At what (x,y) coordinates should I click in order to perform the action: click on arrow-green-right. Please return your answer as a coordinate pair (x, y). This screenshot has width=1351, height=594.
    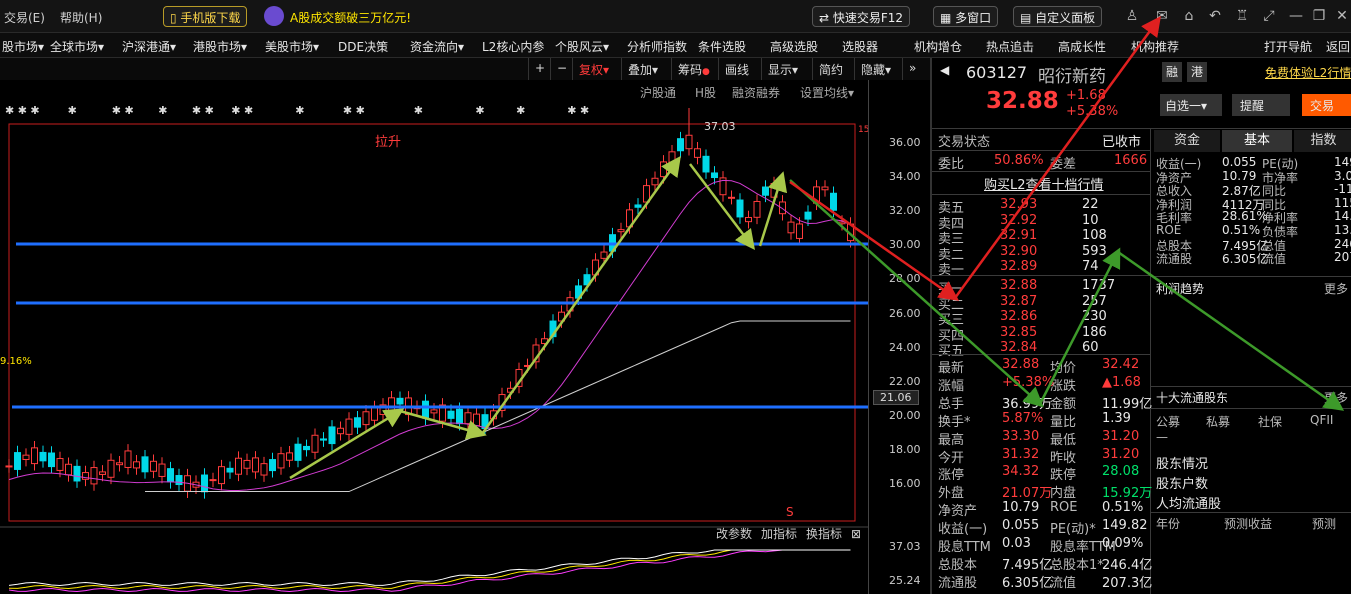
    Looking at the image, I should click on (1231, 330).